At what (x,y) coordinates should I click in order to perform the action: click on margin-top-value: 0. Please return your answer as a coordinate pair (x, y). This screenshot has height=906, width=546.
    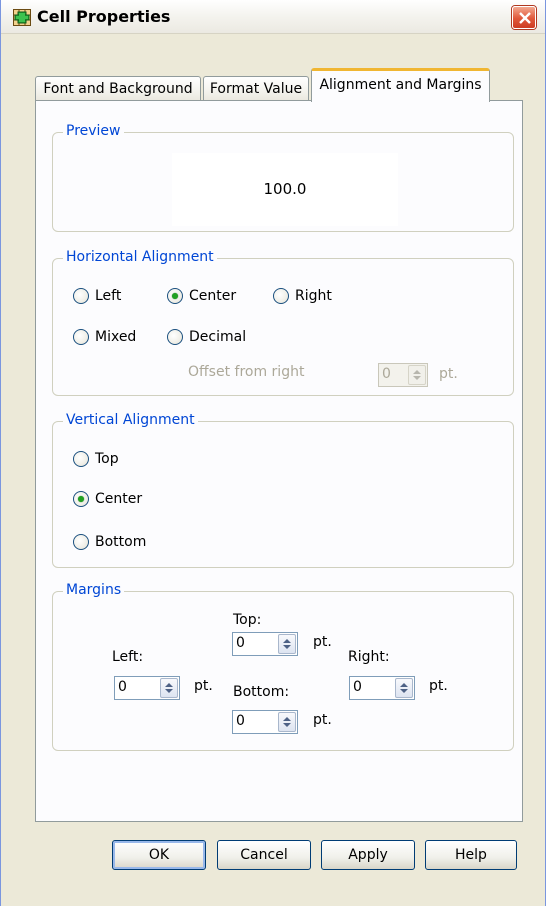
    Looking at the image, I should click on (240, 643).